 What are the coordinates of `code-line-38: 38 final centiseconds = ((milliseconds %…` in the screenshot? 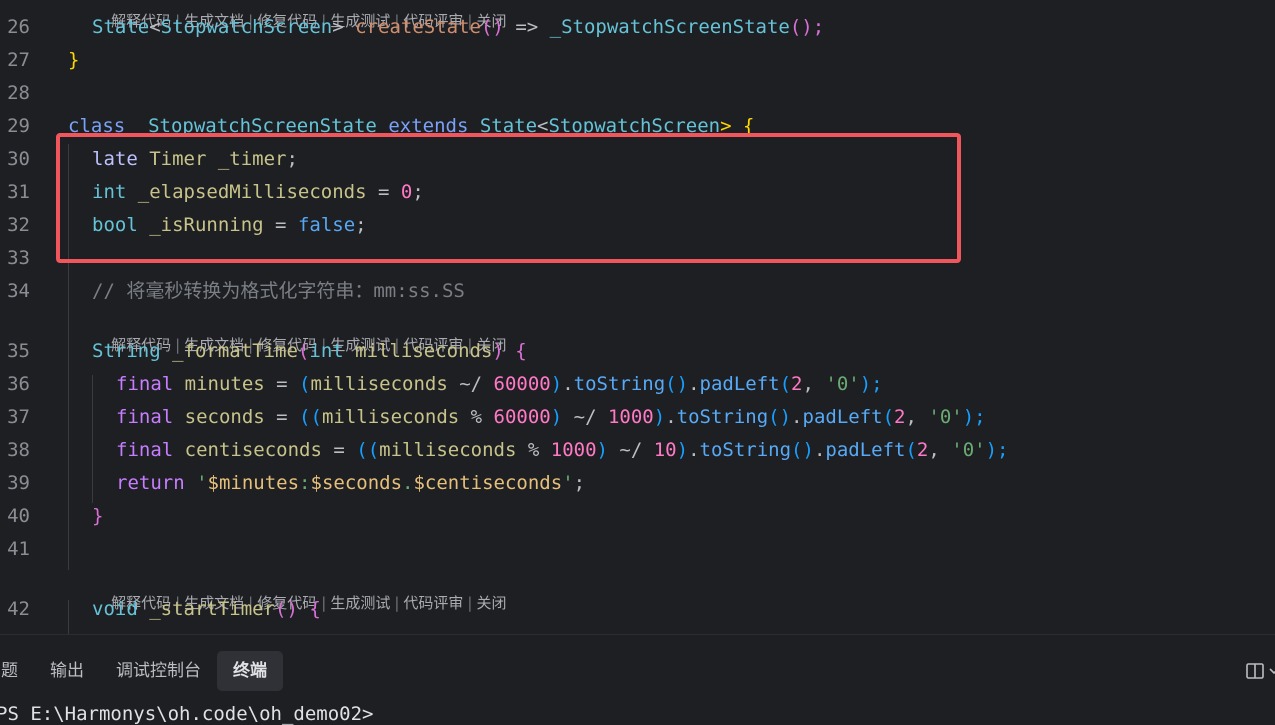 It's located at (637, 450).